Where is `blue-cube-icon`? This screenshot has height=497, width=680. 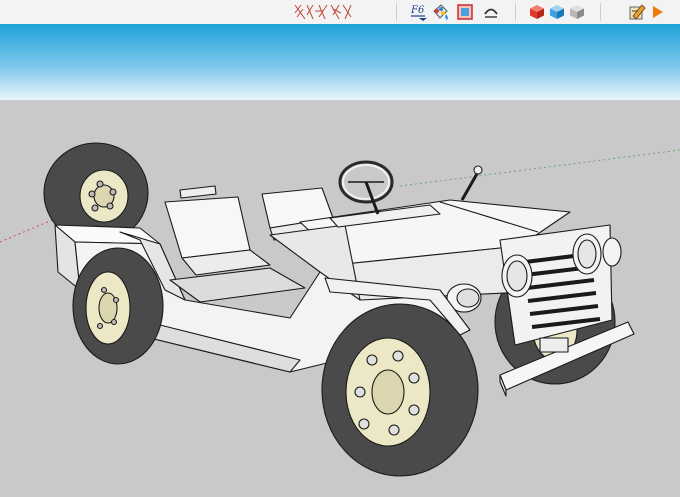 blue-cube-icon is located at coordinates (557, 12).